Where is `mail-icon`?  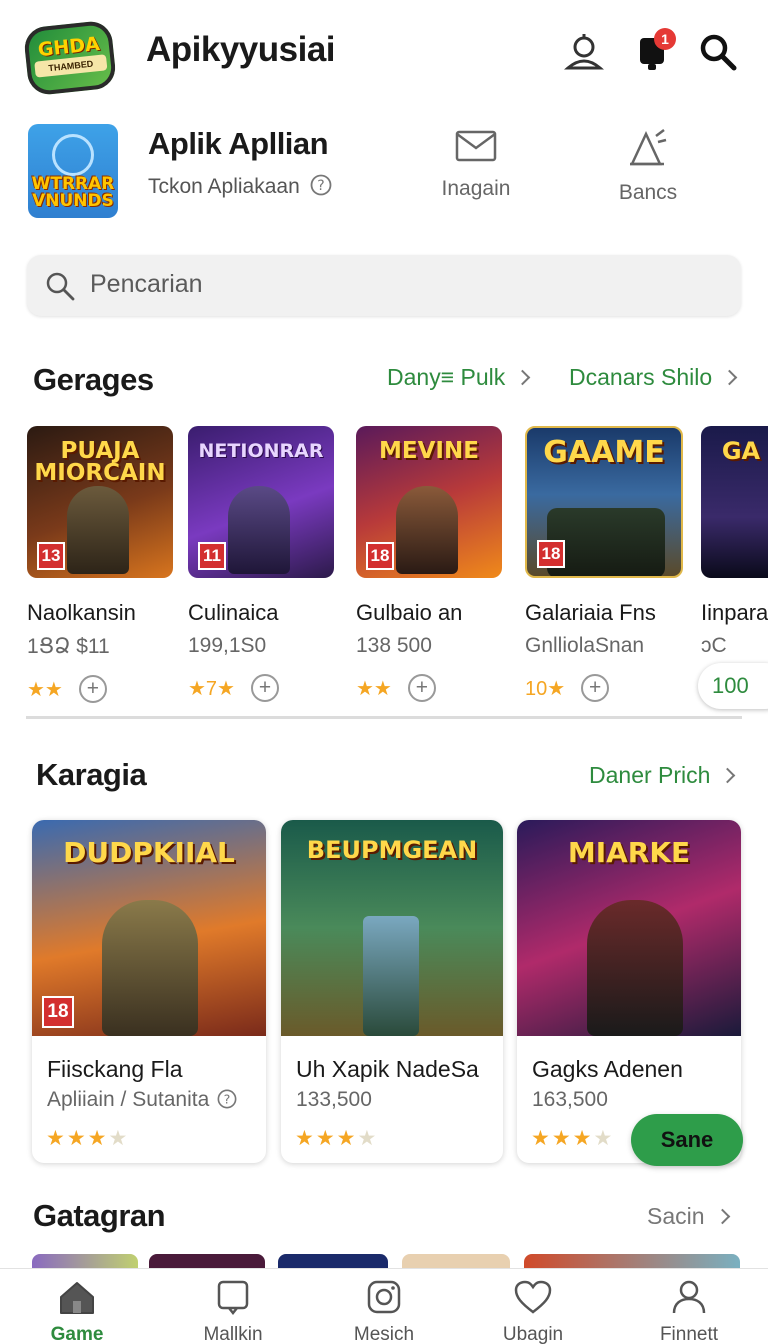 mail-icon is located at coordinates (476, 146).